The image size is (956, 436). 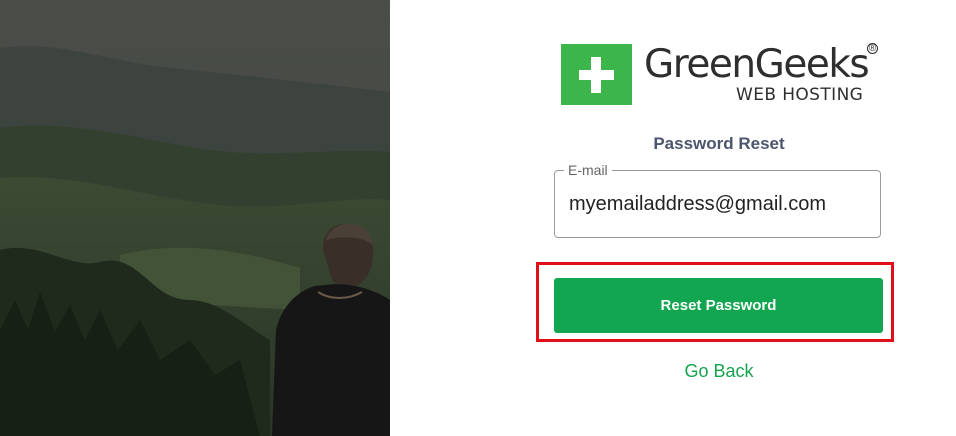 I want to click on page-title: Password Reset, so click(x=719, y=143).